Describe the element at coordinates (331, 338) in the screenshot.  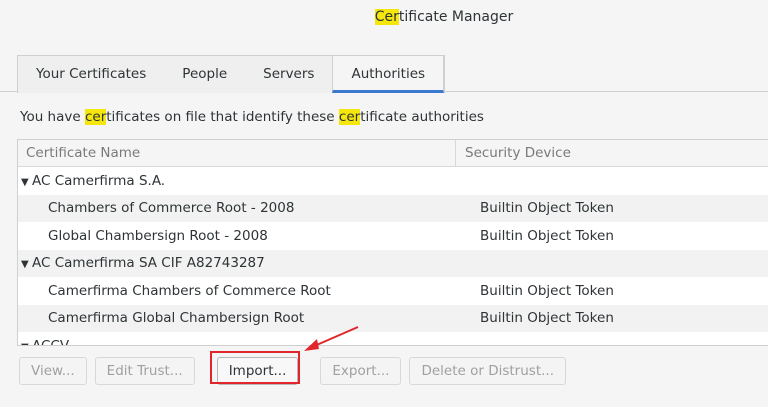
I see `annotation-arrow` at that location.